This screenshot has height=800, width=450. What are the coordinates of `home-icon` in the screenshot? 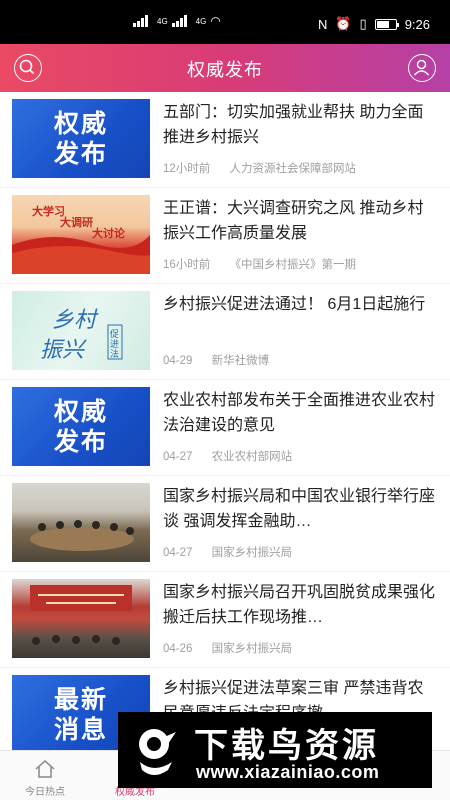 It's located at (45, 768).